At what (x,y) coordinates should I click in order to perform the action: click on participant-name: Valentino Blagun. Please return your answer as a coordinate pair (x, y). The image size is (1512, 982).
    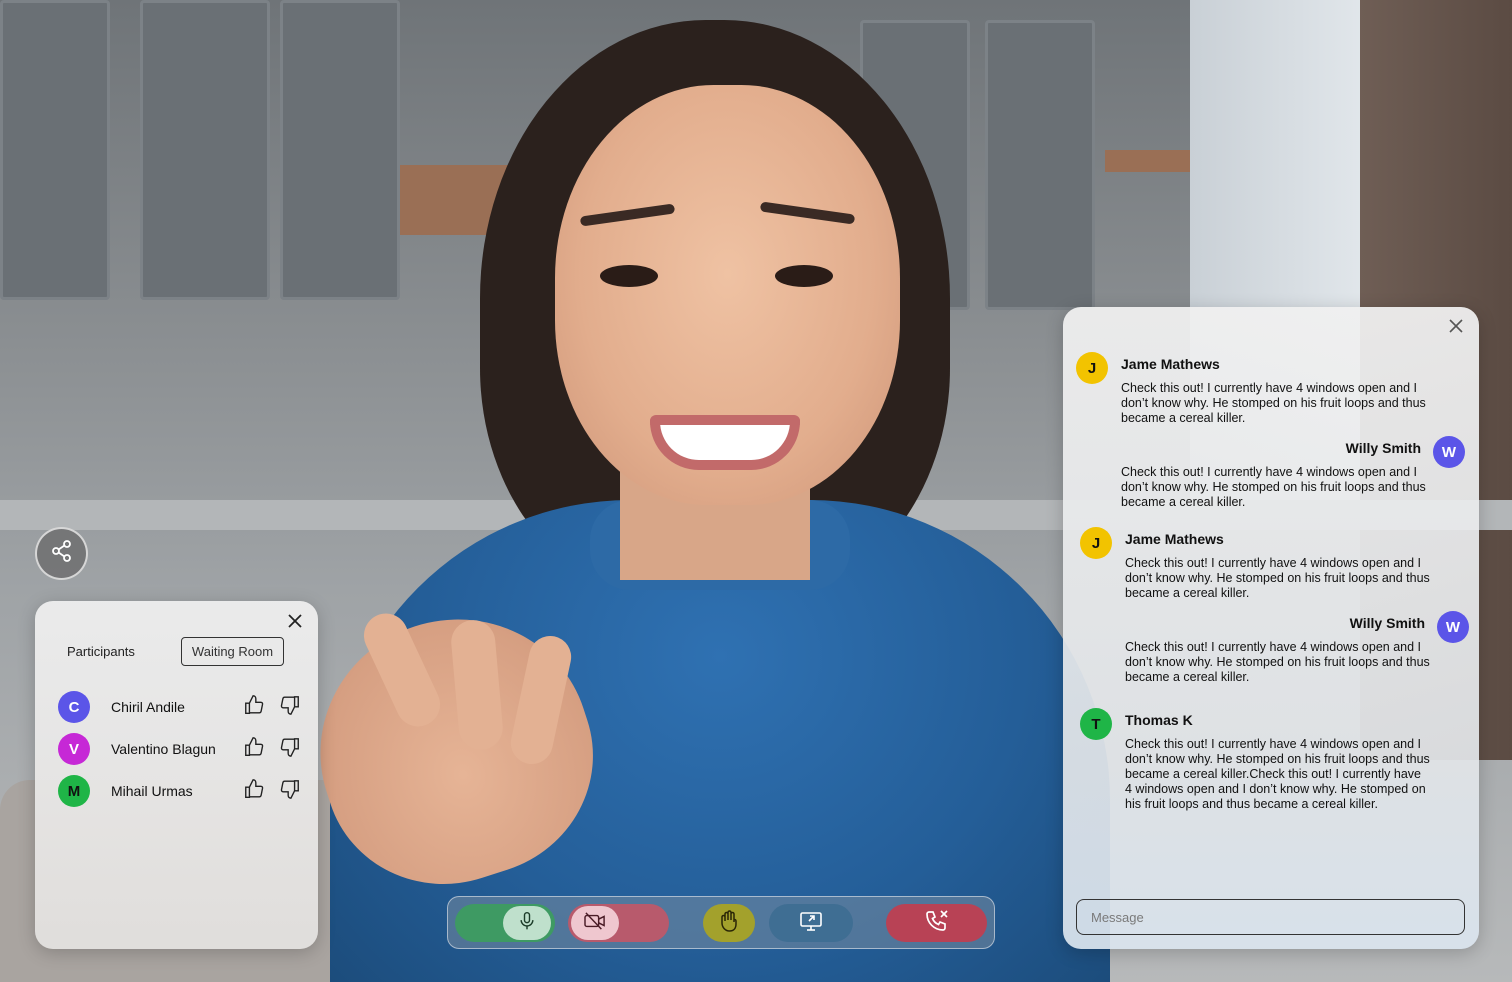
    Looking at the image, I should click on (163, 749).